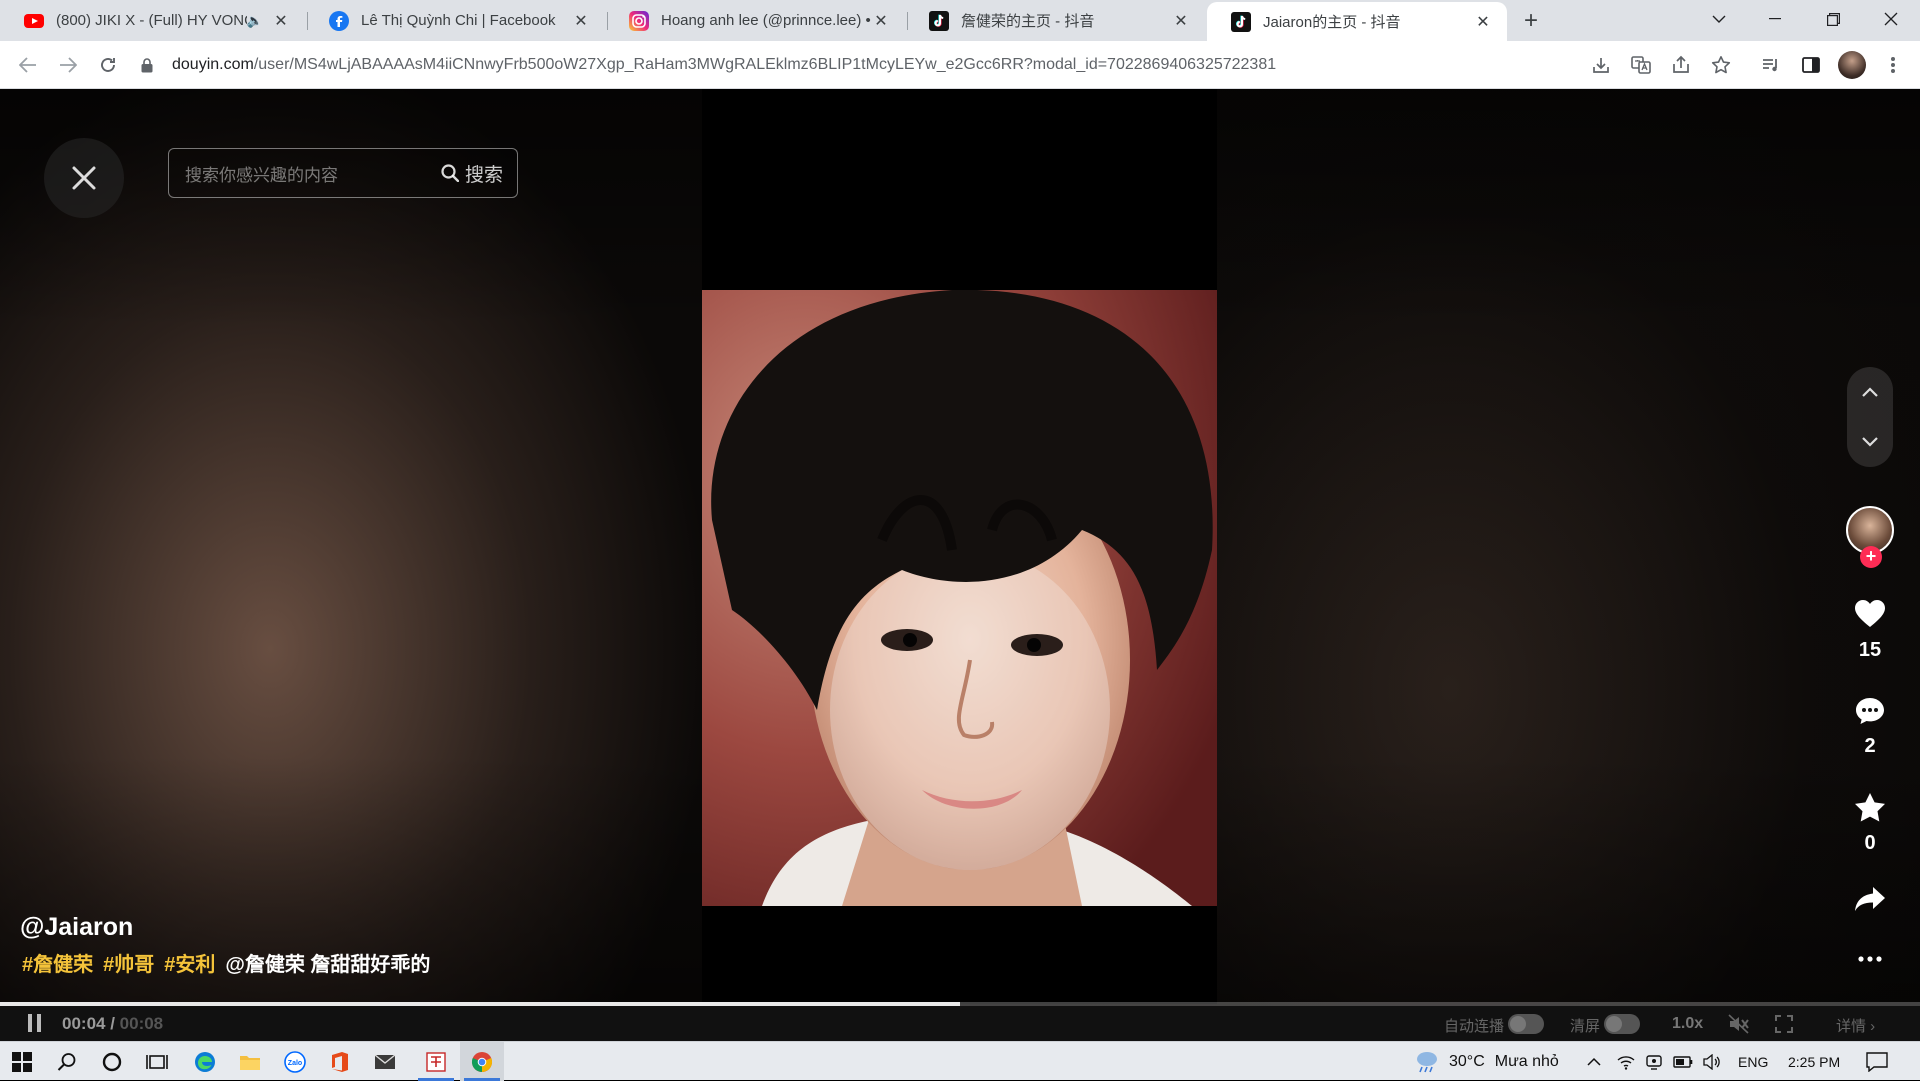 Image resolution: width=1920 pixels, height=1081 pixels. I want to click on share-button, so click(1870, 899).